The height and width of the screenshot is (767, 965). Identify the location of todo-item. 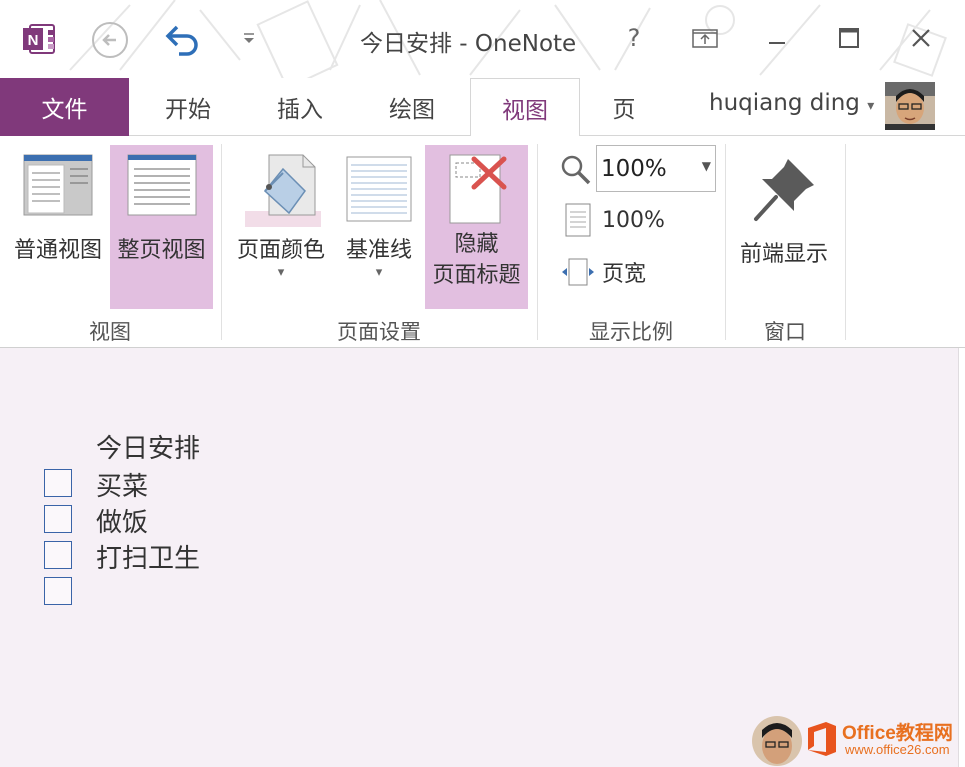
(58, 591).